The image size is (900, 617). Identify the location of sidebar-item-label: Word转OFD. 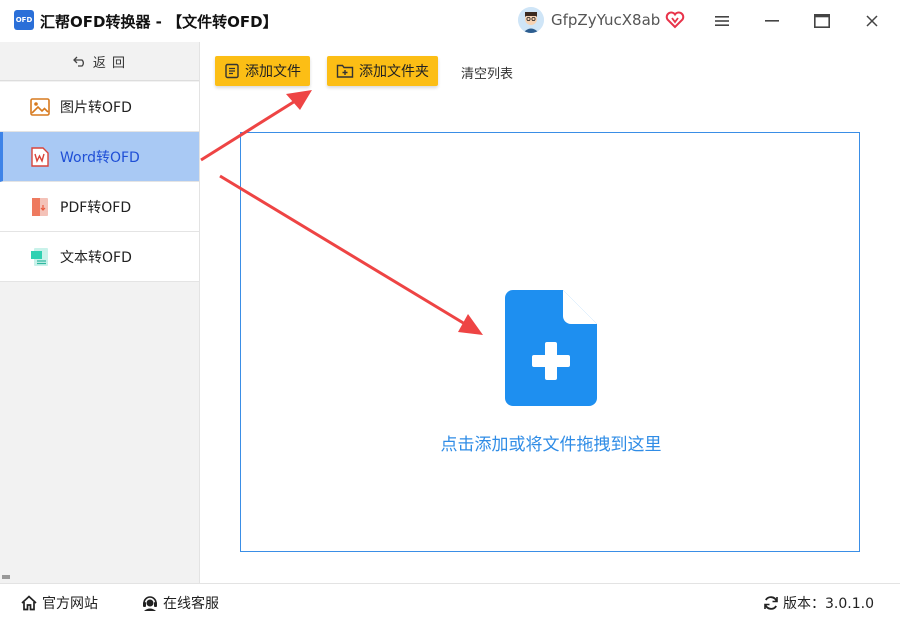
(100, 157).